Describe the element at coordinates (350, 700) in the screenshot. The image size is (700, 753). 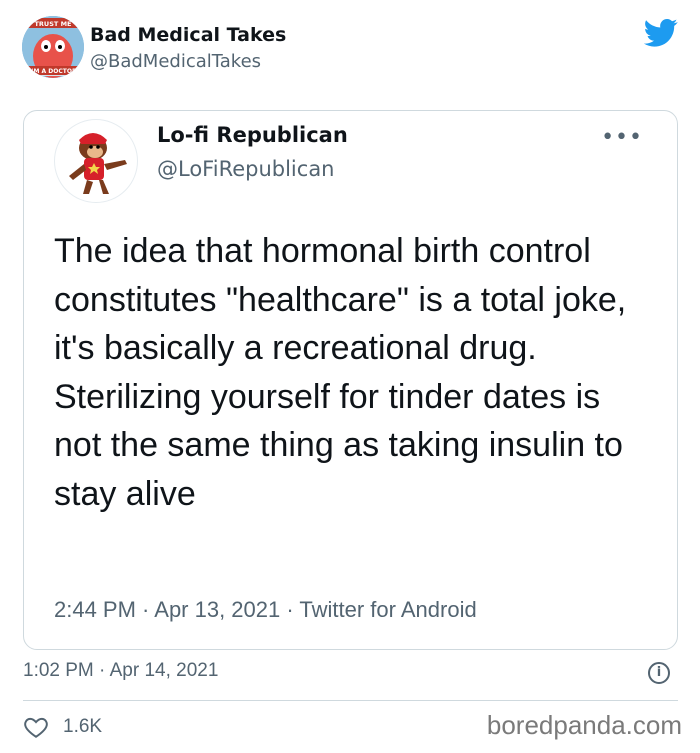
I see `divider` at that location.